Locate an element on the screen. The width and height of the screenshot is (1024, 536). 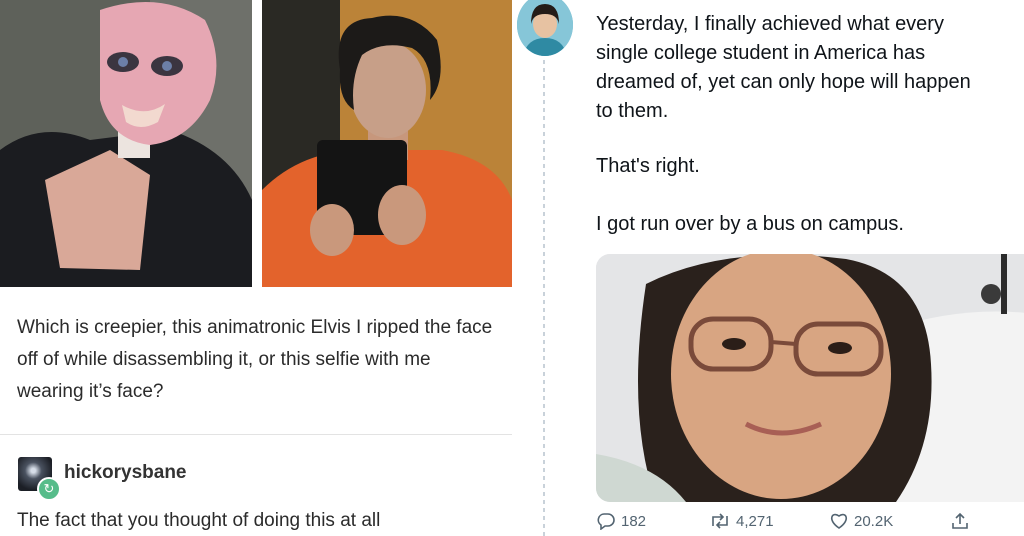
reply-icon is located at coordinates (606, 521).